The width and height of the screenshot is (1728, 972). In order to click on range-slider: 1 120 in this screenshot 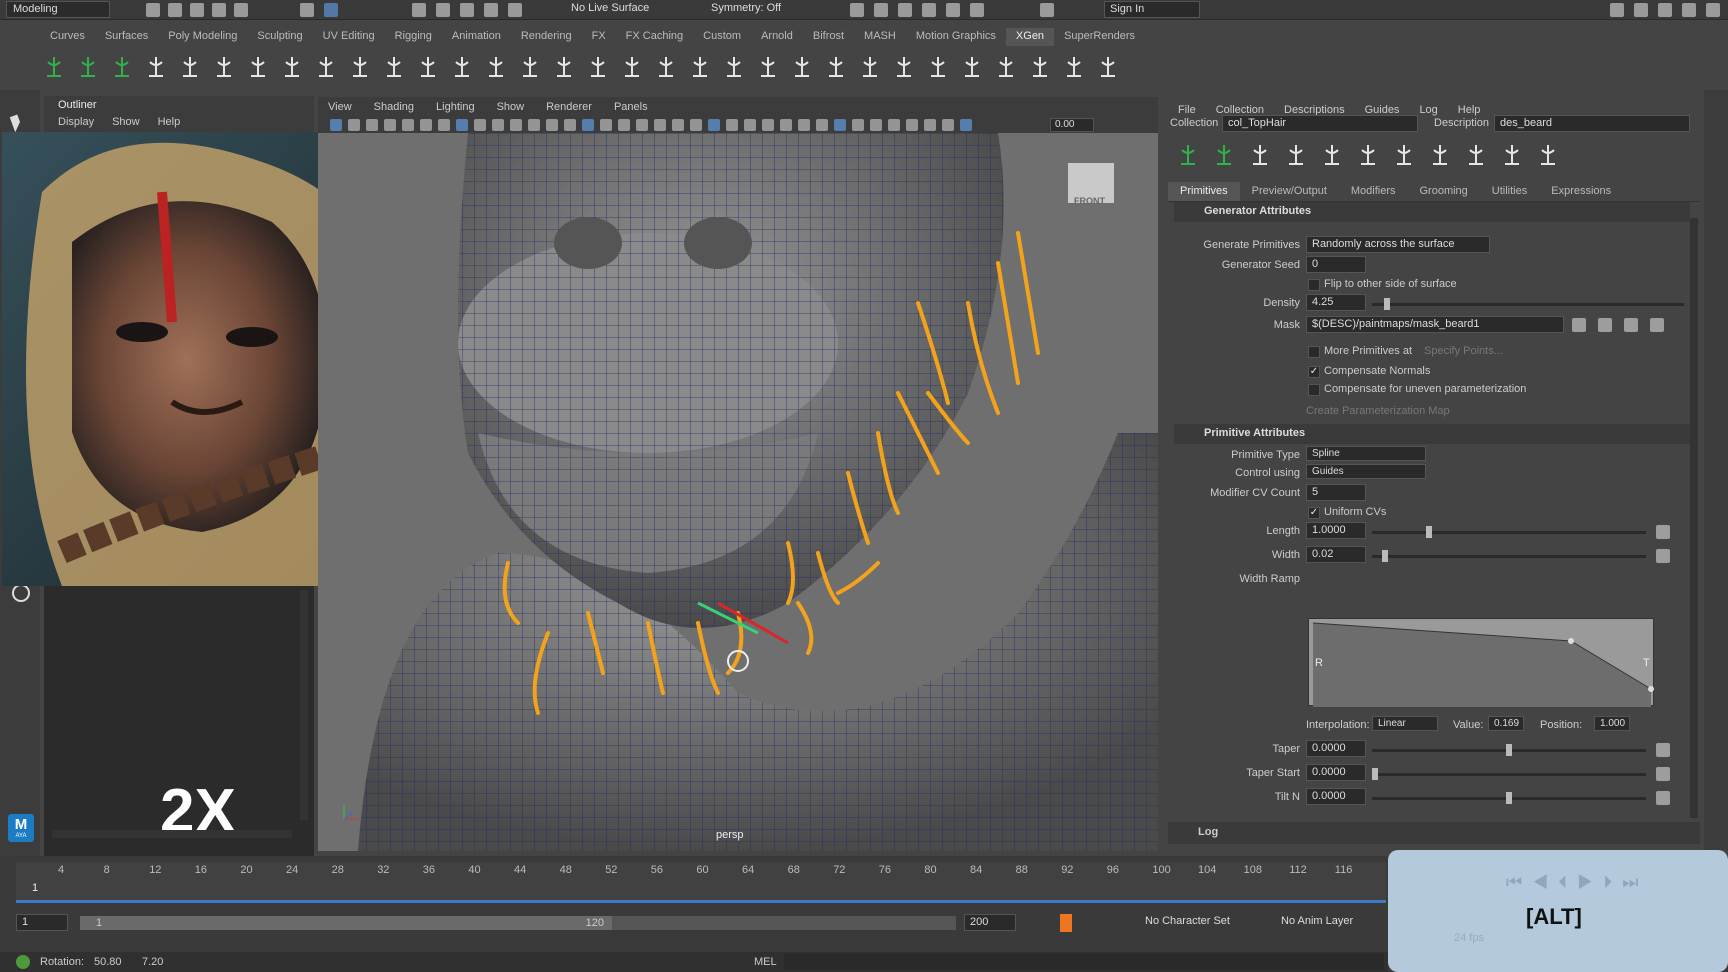, I will do `click(518, 923)`.